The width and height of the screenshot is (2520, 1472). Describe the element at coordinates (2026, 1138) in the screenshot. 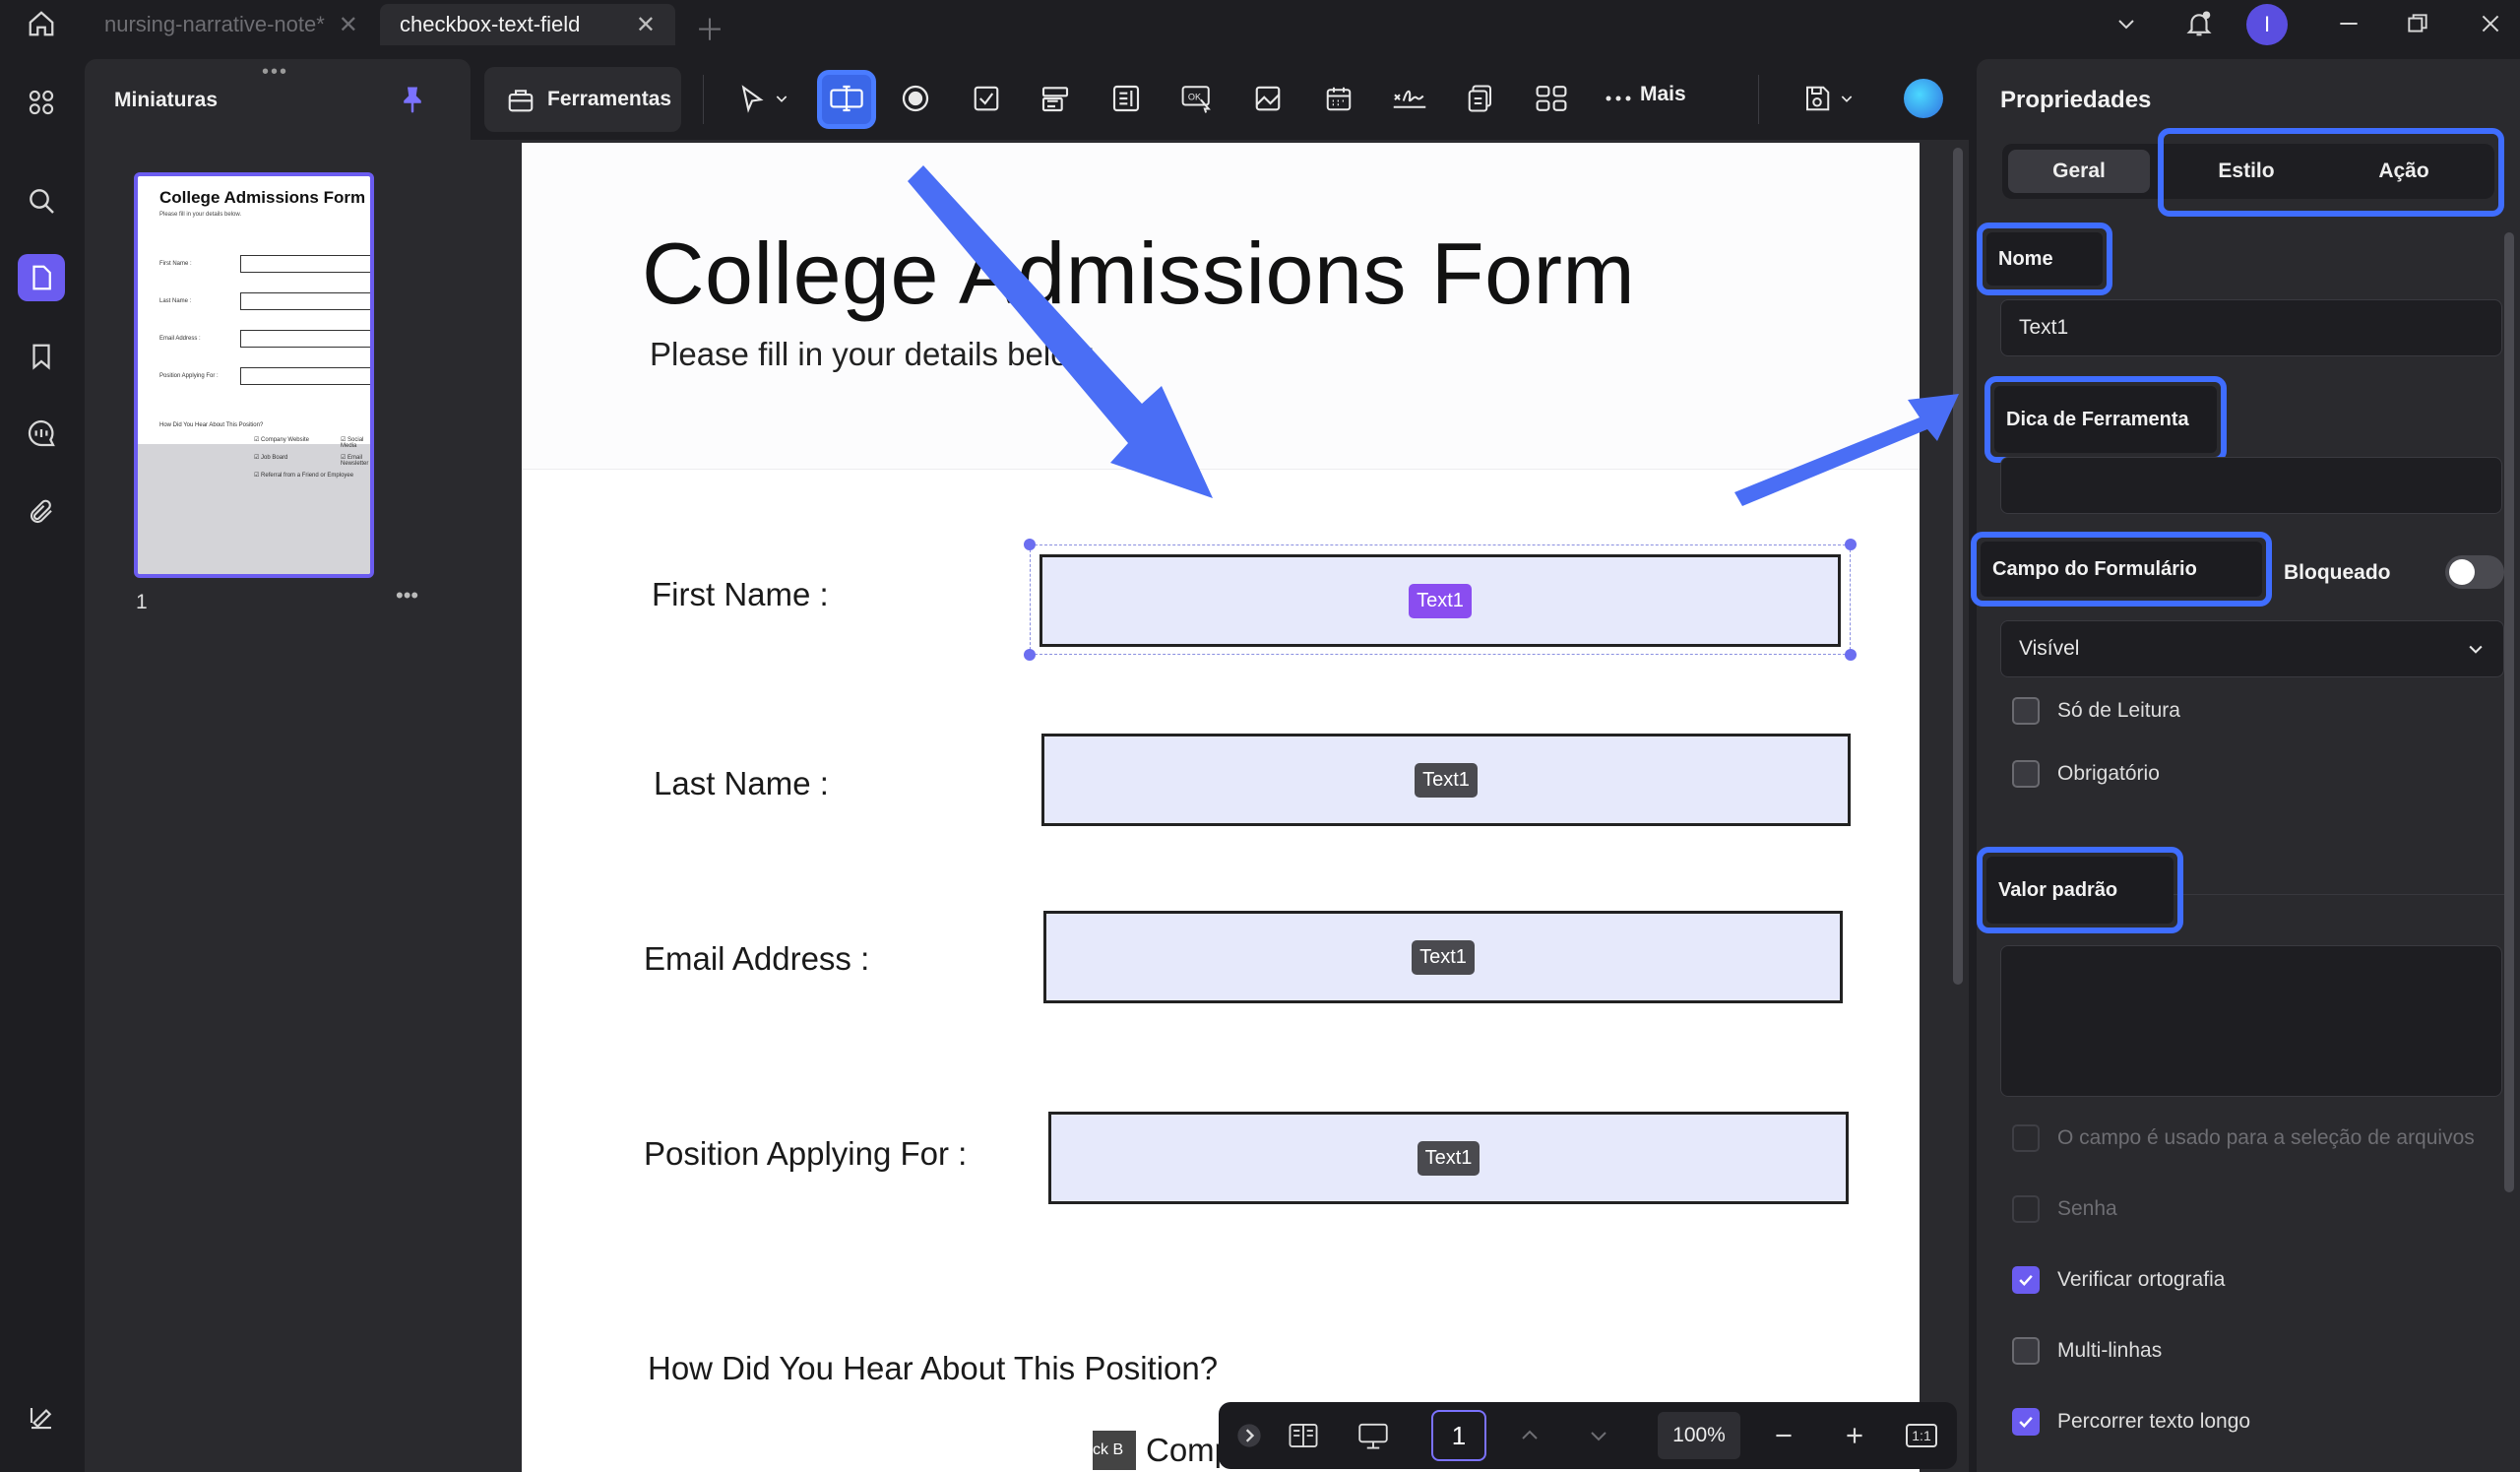

I see `file-select-checkbox` at that location.